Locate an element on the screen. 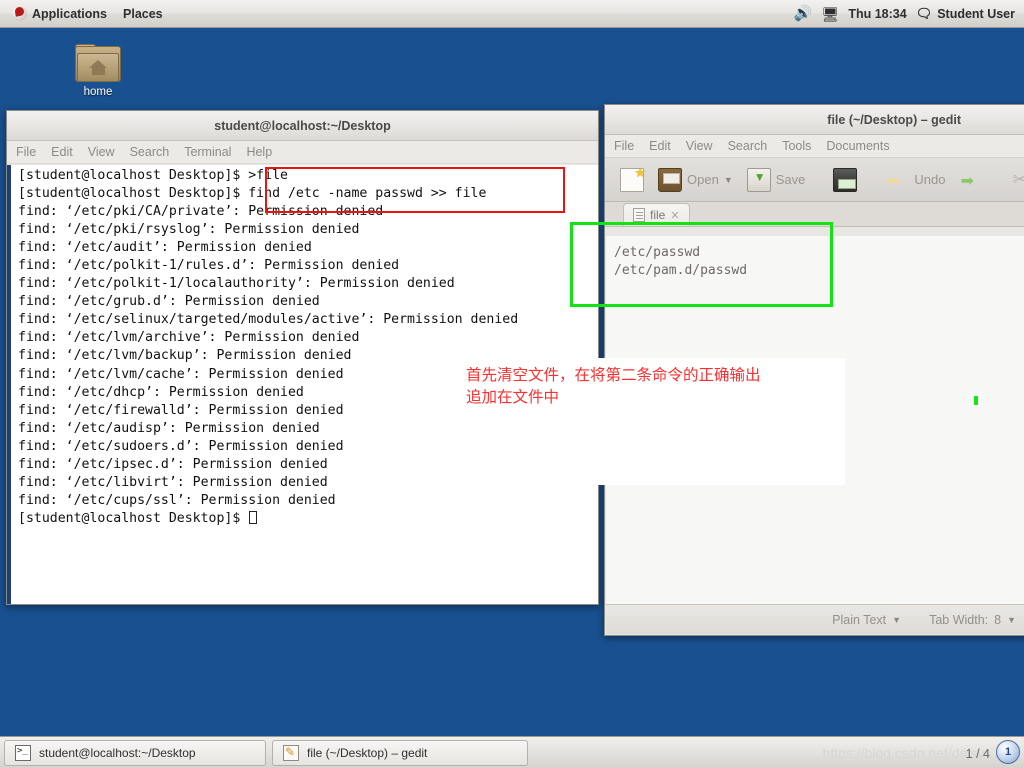 Image resolution: width=1024 pixels, height=768 pixels. redo-arrow-icon is located at coordinates (971, 180).